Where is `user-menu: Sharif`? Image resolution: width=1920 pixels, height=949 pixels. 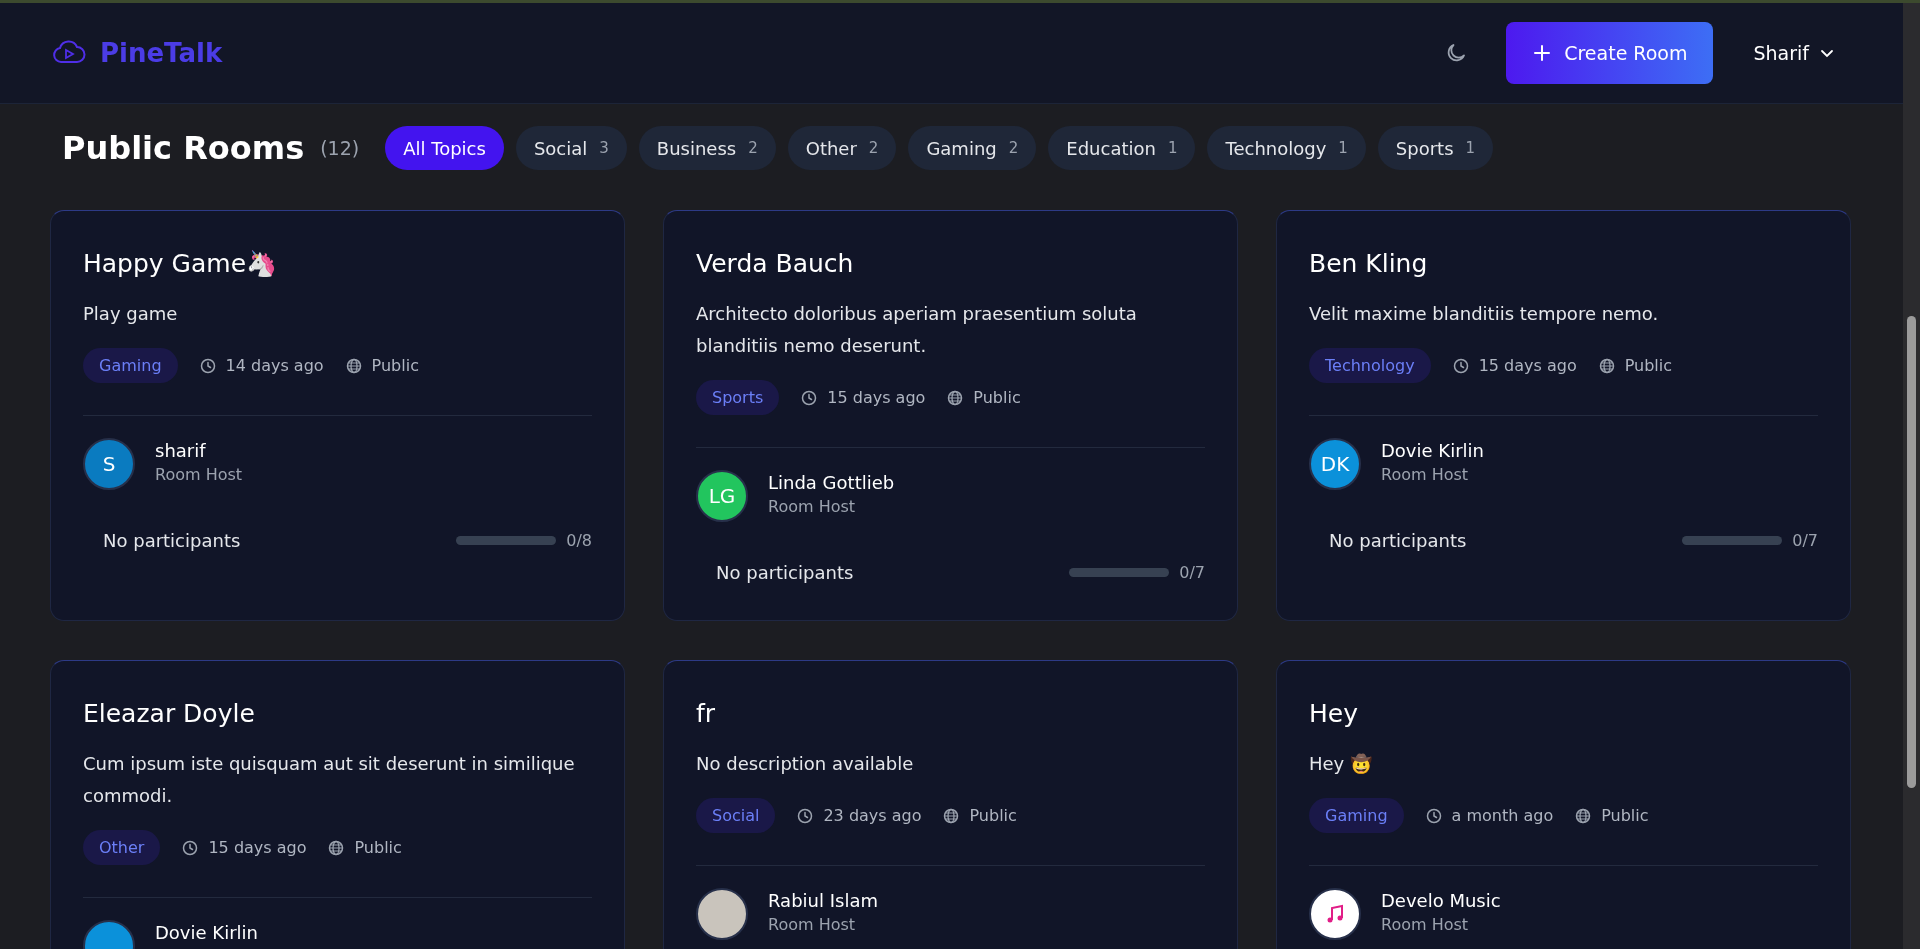
user-menu: Sharif is located at coordinates (1794, 53).